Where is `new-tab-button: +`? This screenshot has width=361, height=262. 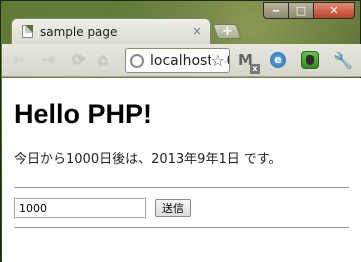
new-tab-button: + is located at coordinates (227, 31).